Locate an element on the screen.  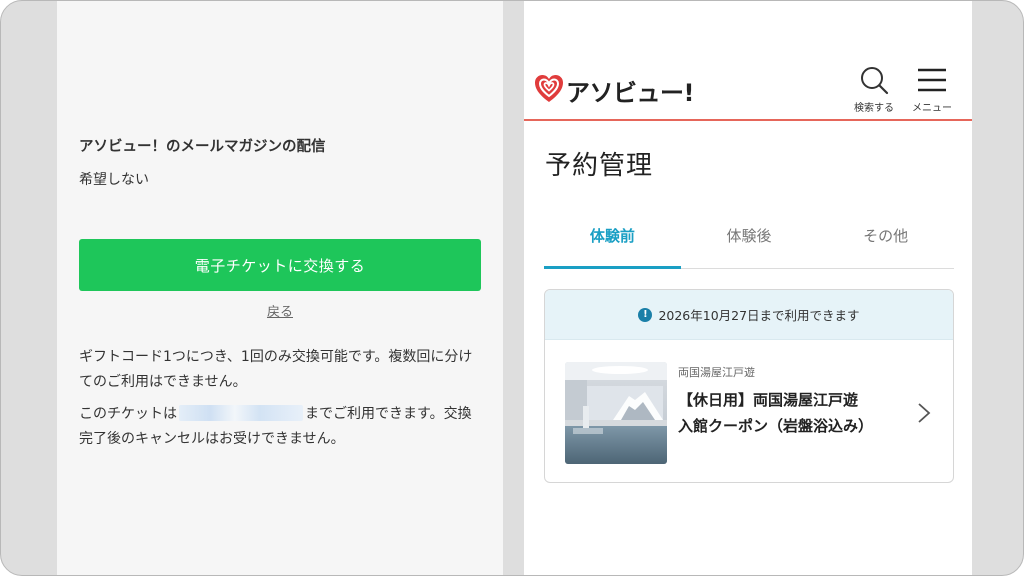
plan-title: 【休日用】両国湯屋江戸遊 入館クーポン（岩盤浴込み） is located at coordinates (793, 413).